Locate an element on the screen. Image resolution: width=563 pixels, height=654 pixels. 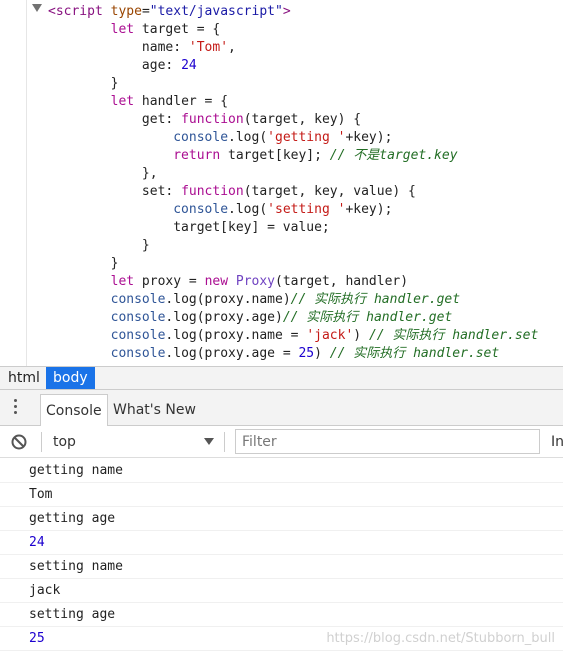
code-token: 'Tom' is located at coordinates (208, 47).